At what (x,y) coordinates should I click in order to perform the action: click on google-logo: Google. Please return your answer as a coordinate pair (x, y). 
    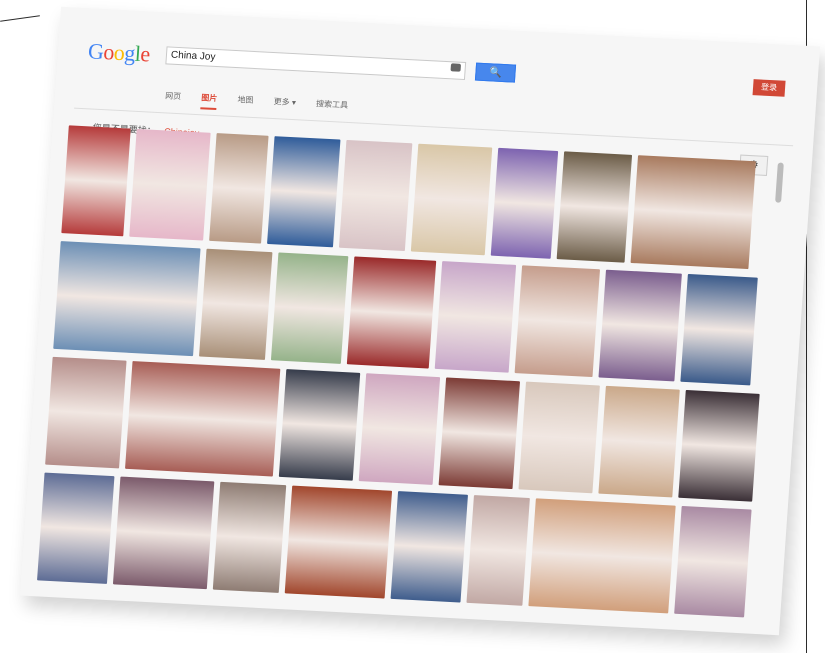
    Looking at the image, I should click on (119, 52).